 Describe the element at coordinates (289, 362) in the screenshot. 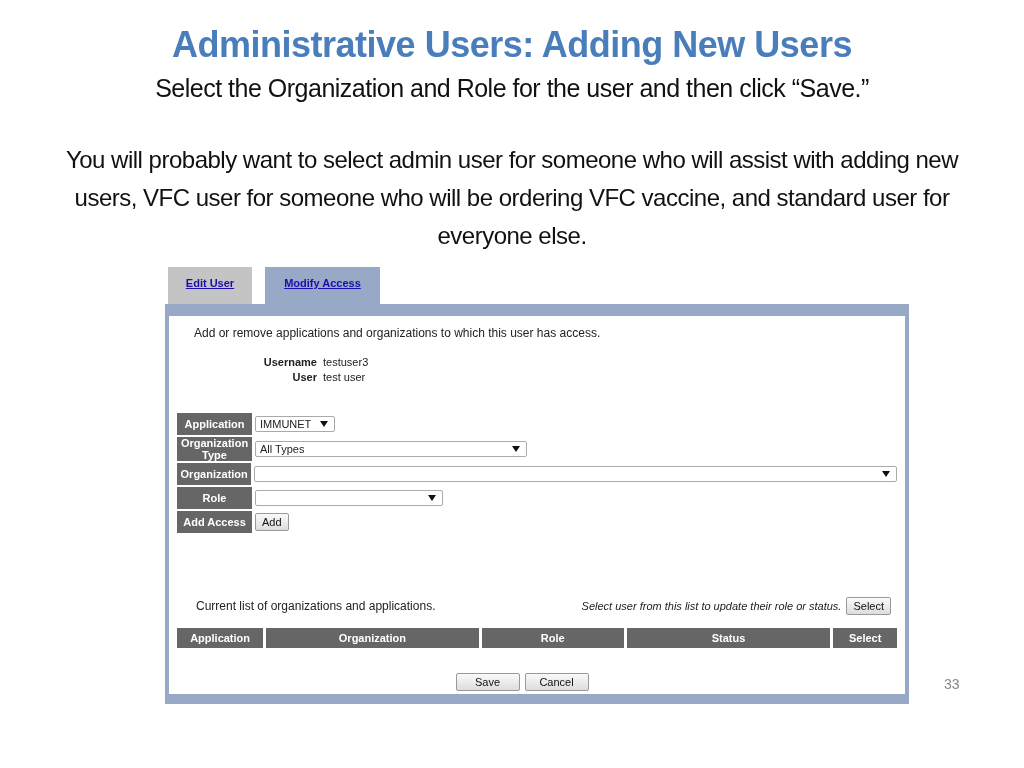

I see `field-label: Username` at that location.